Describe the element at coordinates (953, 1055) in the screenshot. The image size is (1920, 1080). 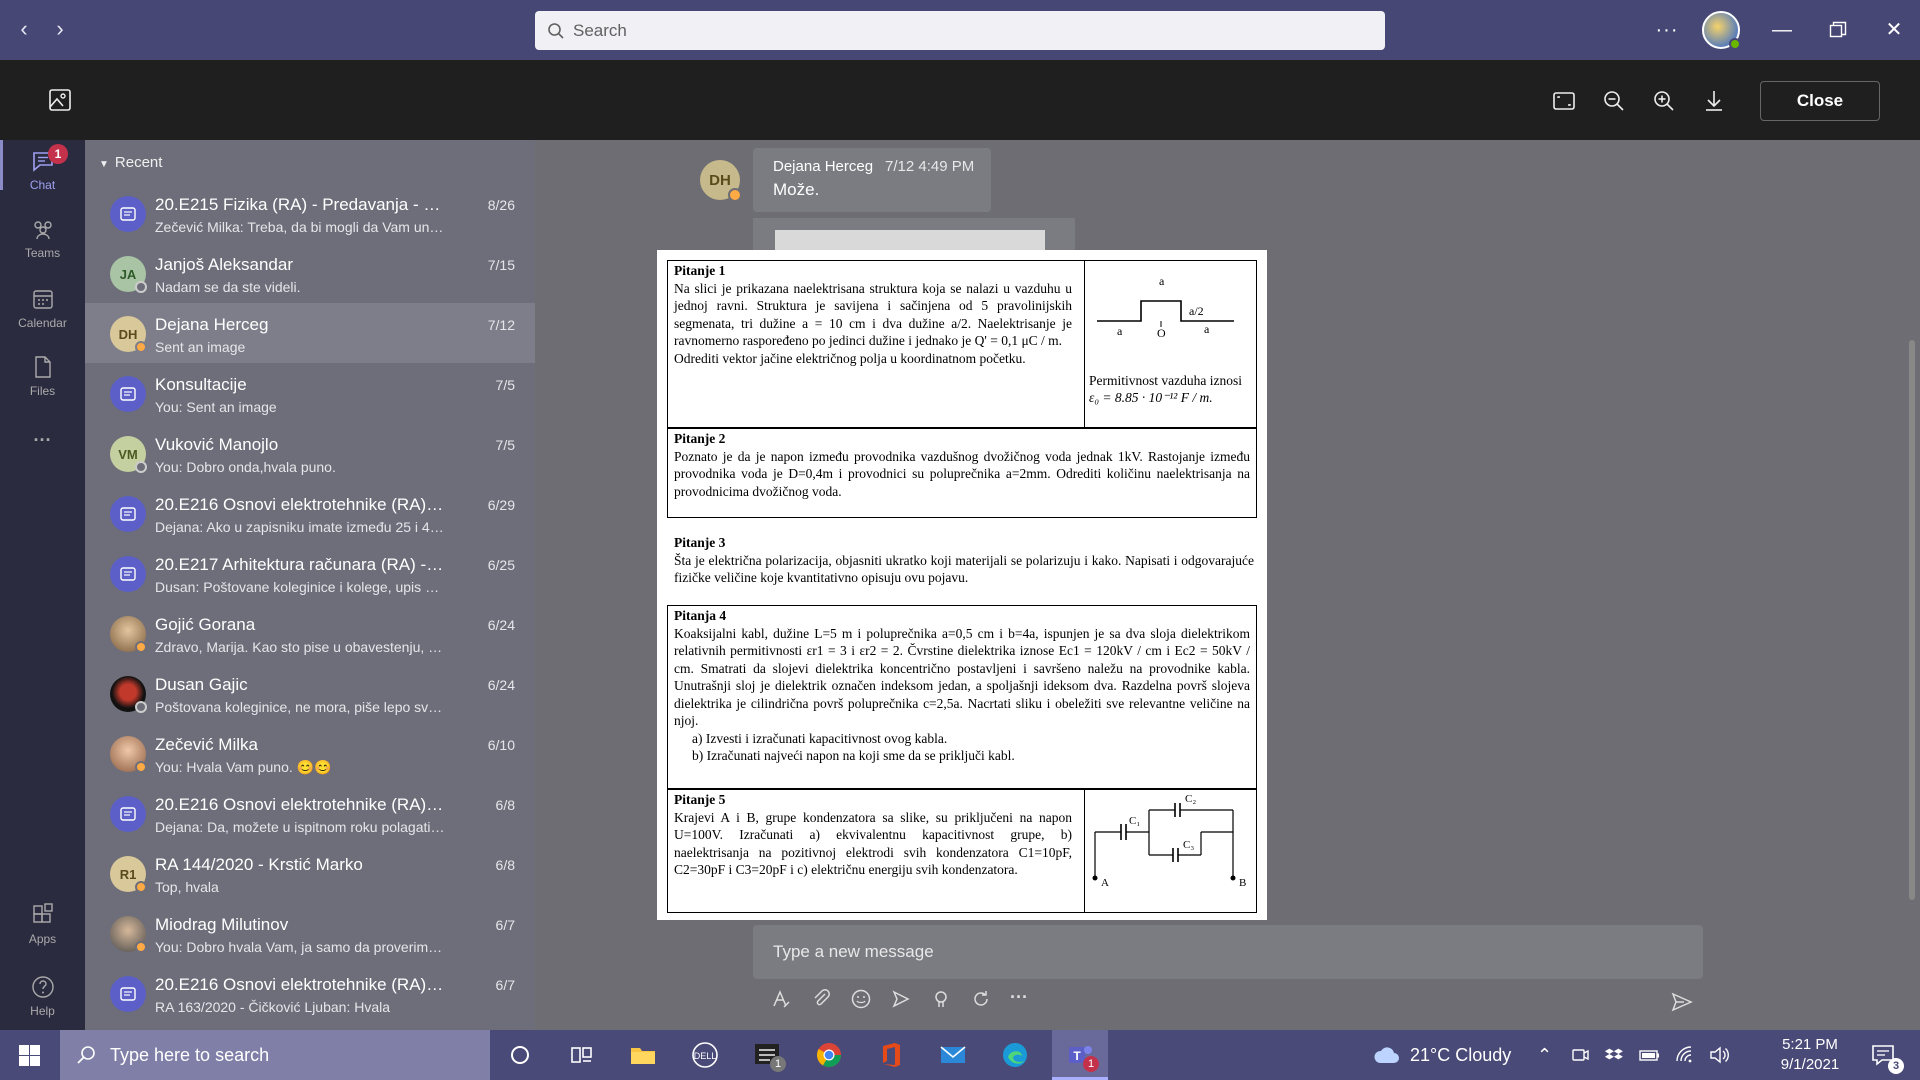
I see `mail-icon` at that location.